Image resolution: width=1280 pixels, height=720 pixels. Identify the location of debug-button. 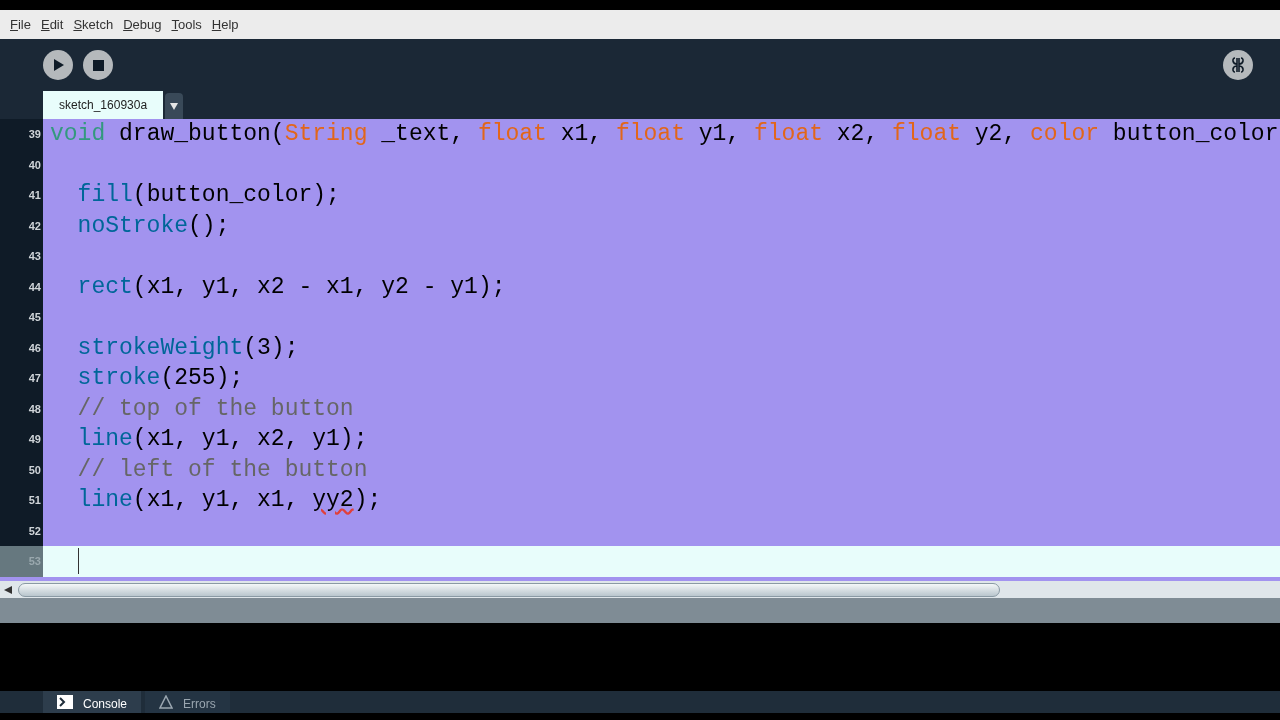
(1238, 65).